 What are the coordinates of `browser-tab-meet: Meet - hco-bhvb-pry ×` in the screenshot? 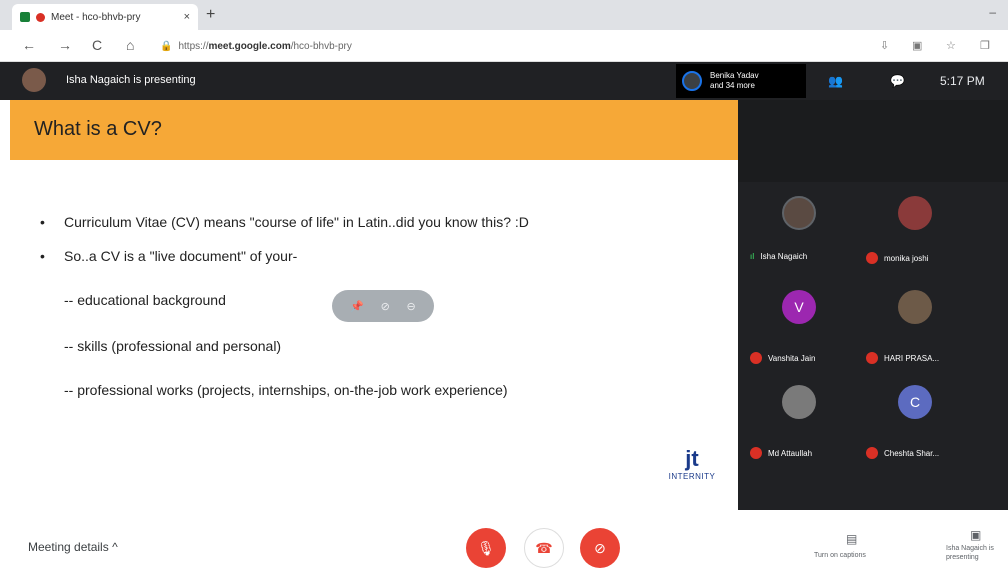 It's located at (105, 17).